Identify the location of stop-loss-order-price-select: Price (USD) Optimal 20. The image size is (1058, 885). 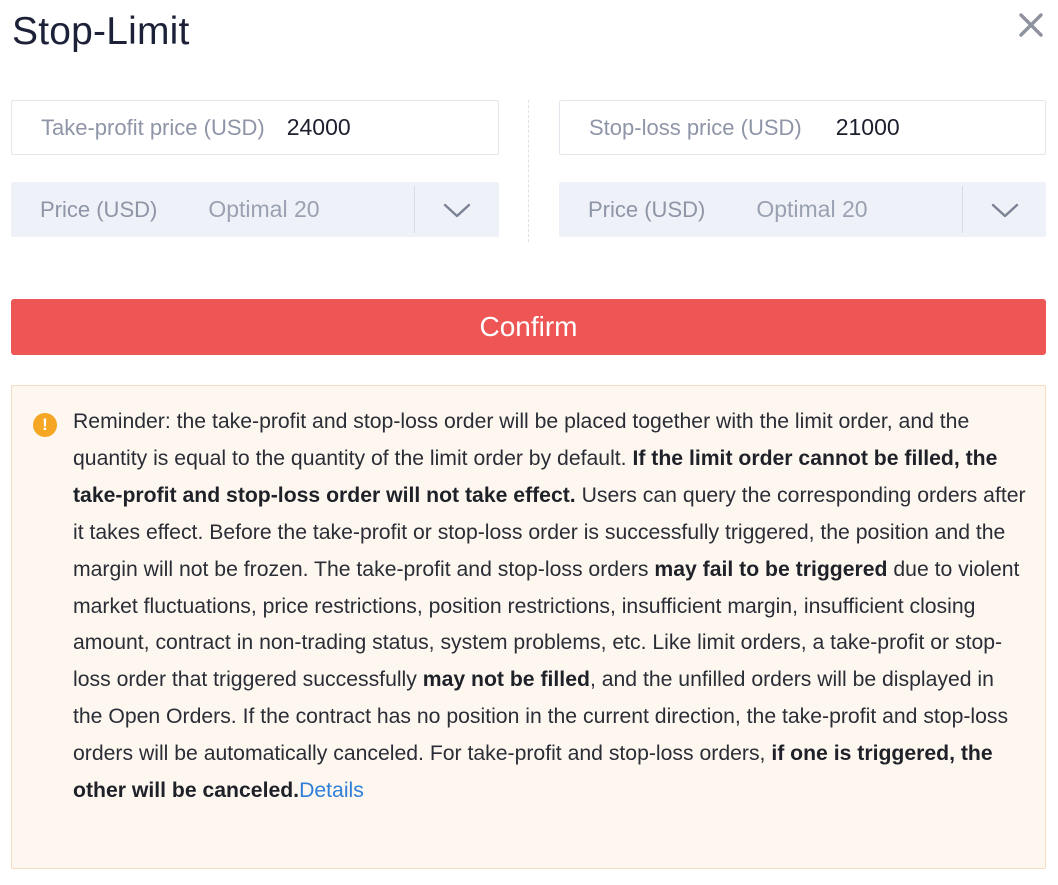
(802, 209).